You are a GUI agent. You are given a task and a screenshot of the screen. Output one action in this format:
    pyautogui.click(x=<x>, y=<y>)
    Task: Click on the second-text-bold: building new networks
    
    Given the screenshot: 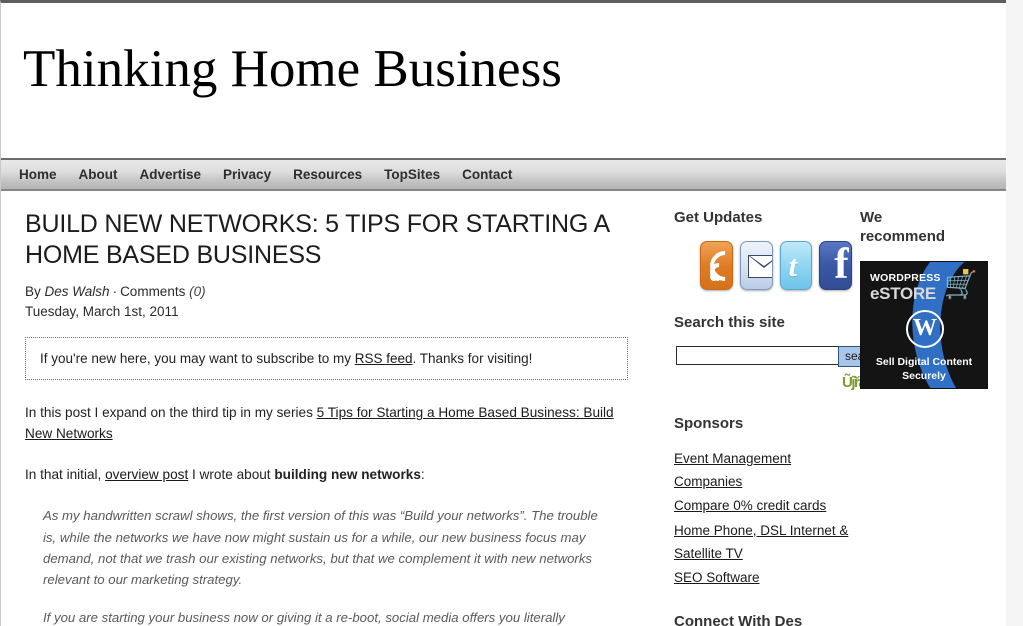 What is the action you would take?
    pyautogui.click(x=347, y=475)
    